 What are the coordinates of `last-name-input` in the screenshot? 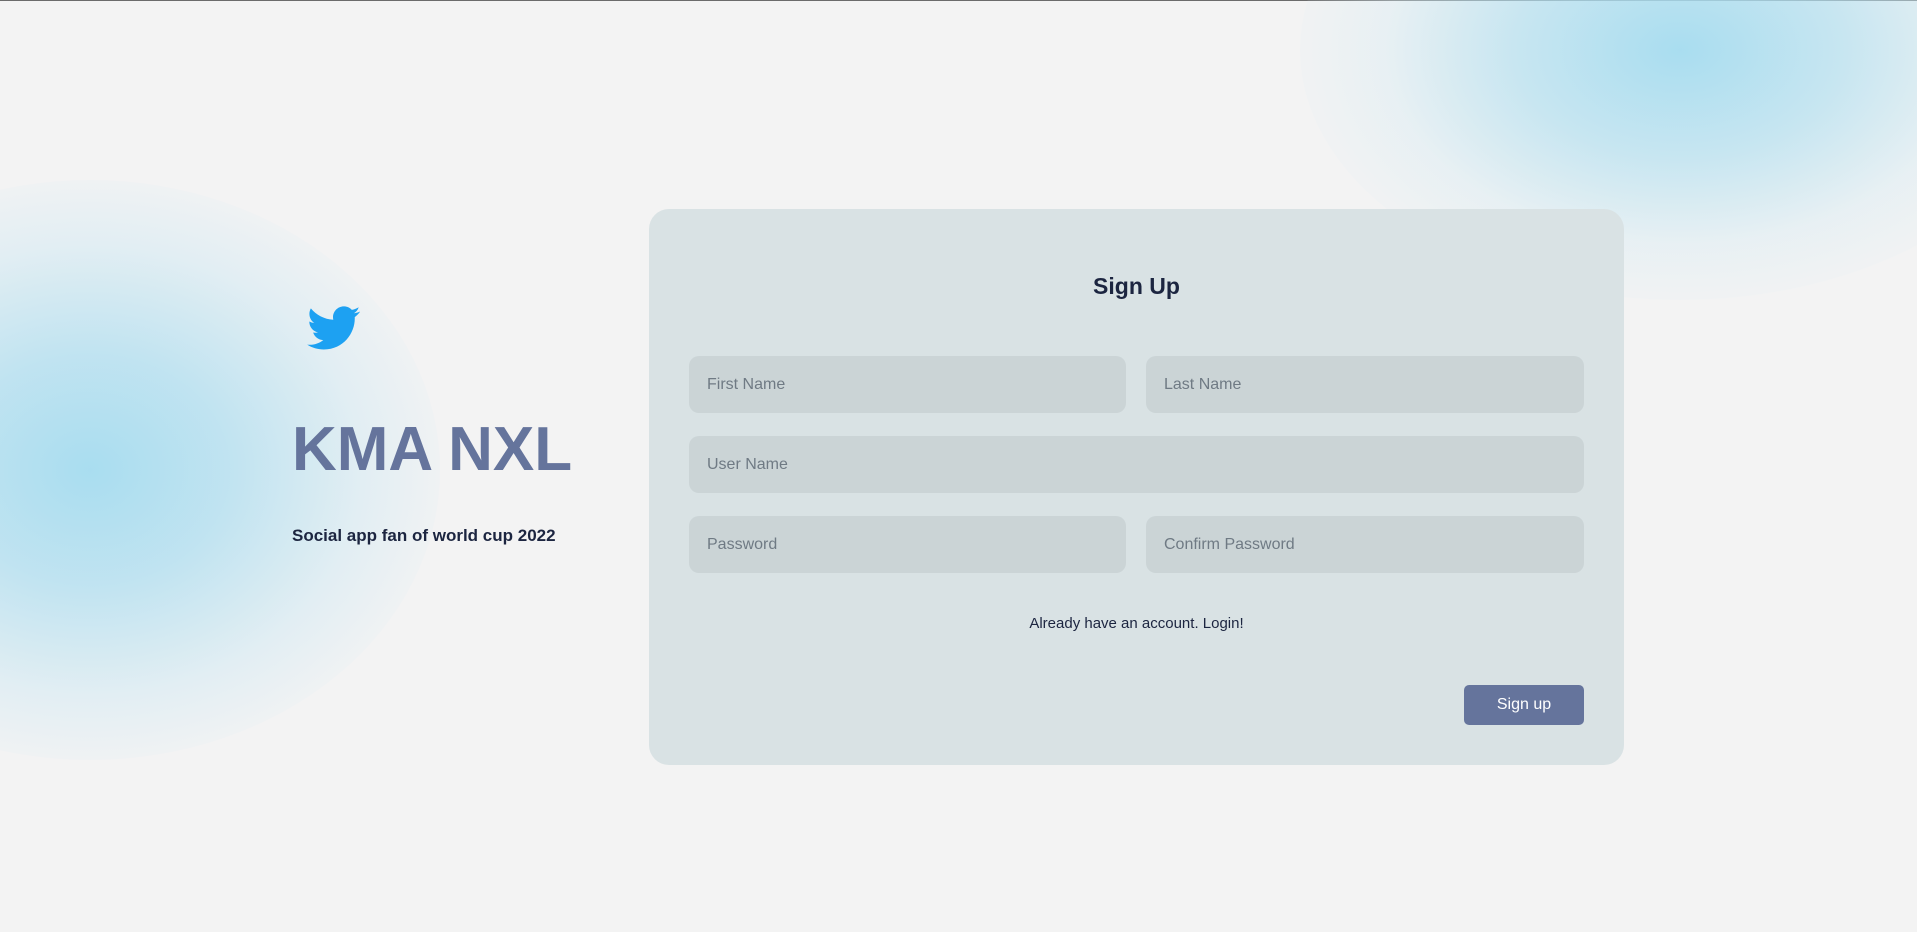 It's located at (1365, 384).